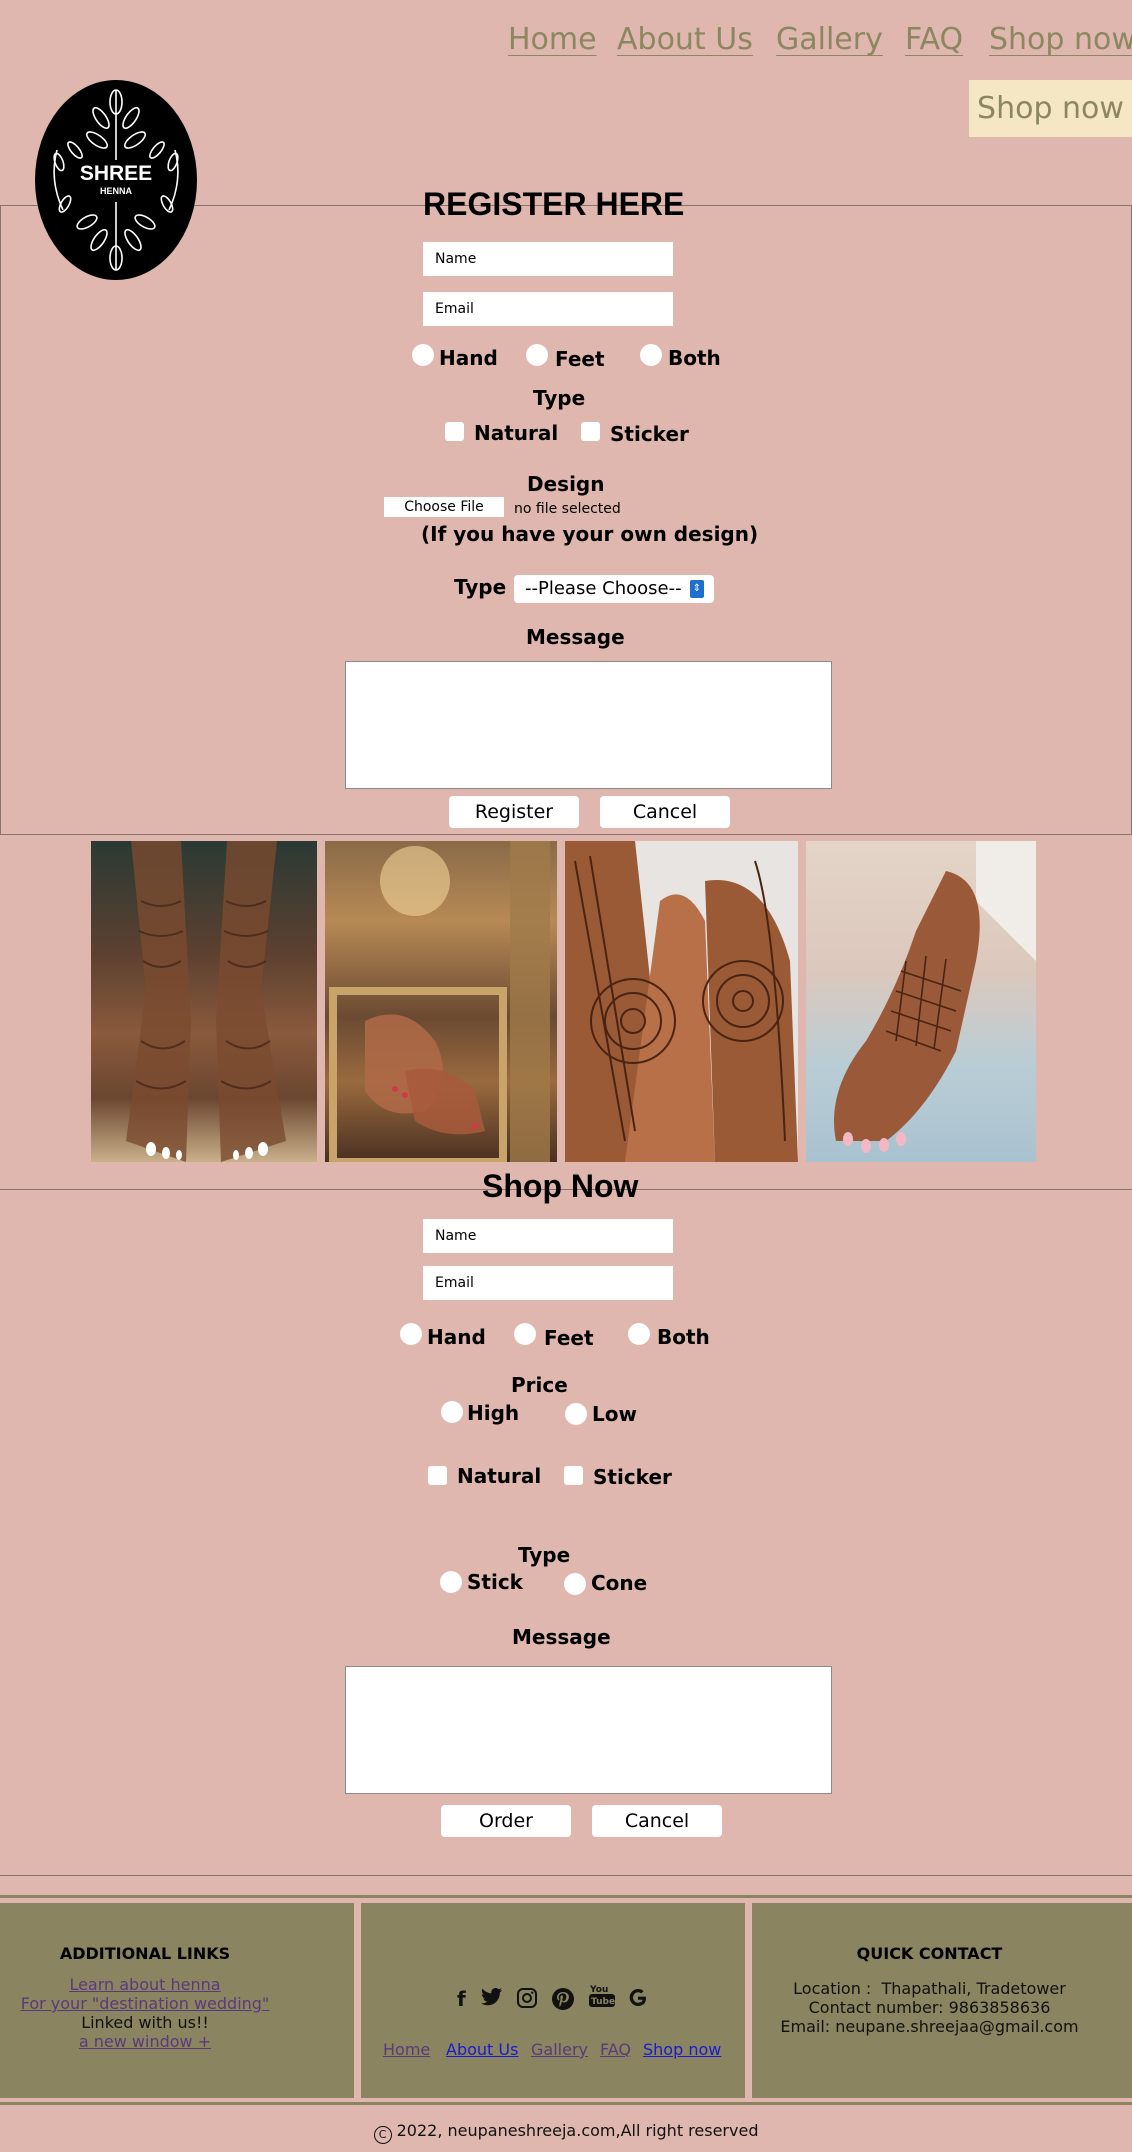 This screenshot has width=1132, height=2152. I want to click on register-radio-both, so click(651, 355).